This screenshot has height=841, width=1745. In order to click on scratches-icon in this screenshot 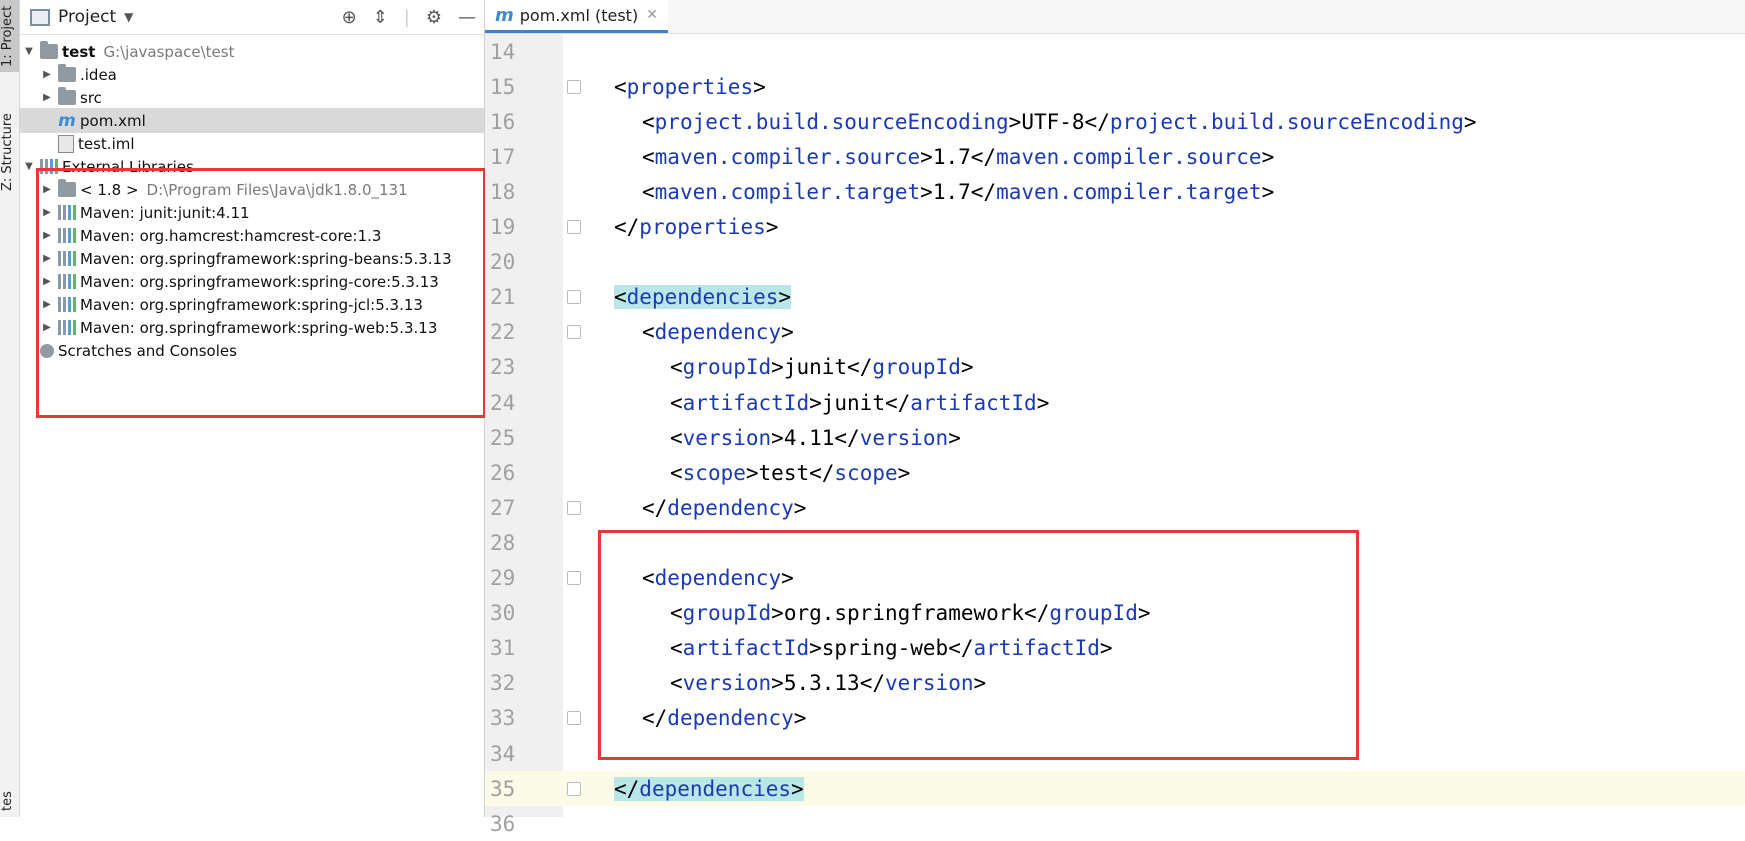, I will do `click(47, 350)`.